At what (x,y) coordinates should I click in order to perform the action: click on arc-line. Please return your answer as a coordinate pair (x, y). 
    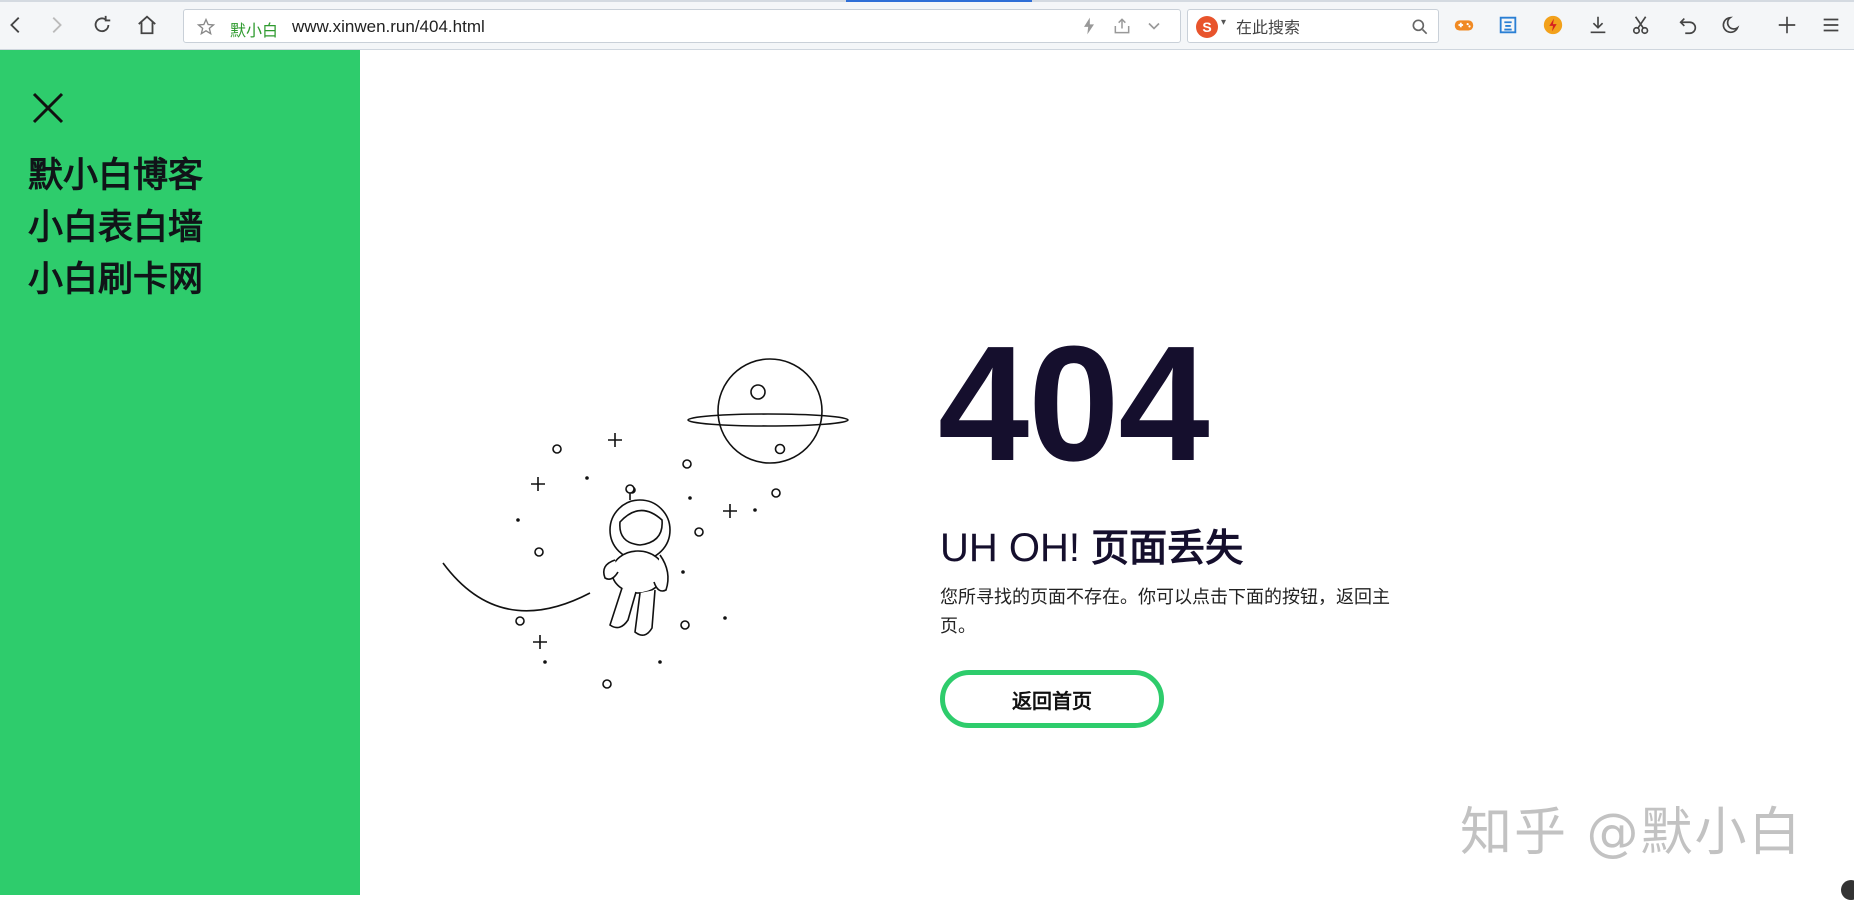
    Looking at the image, I should click on (516, 587).